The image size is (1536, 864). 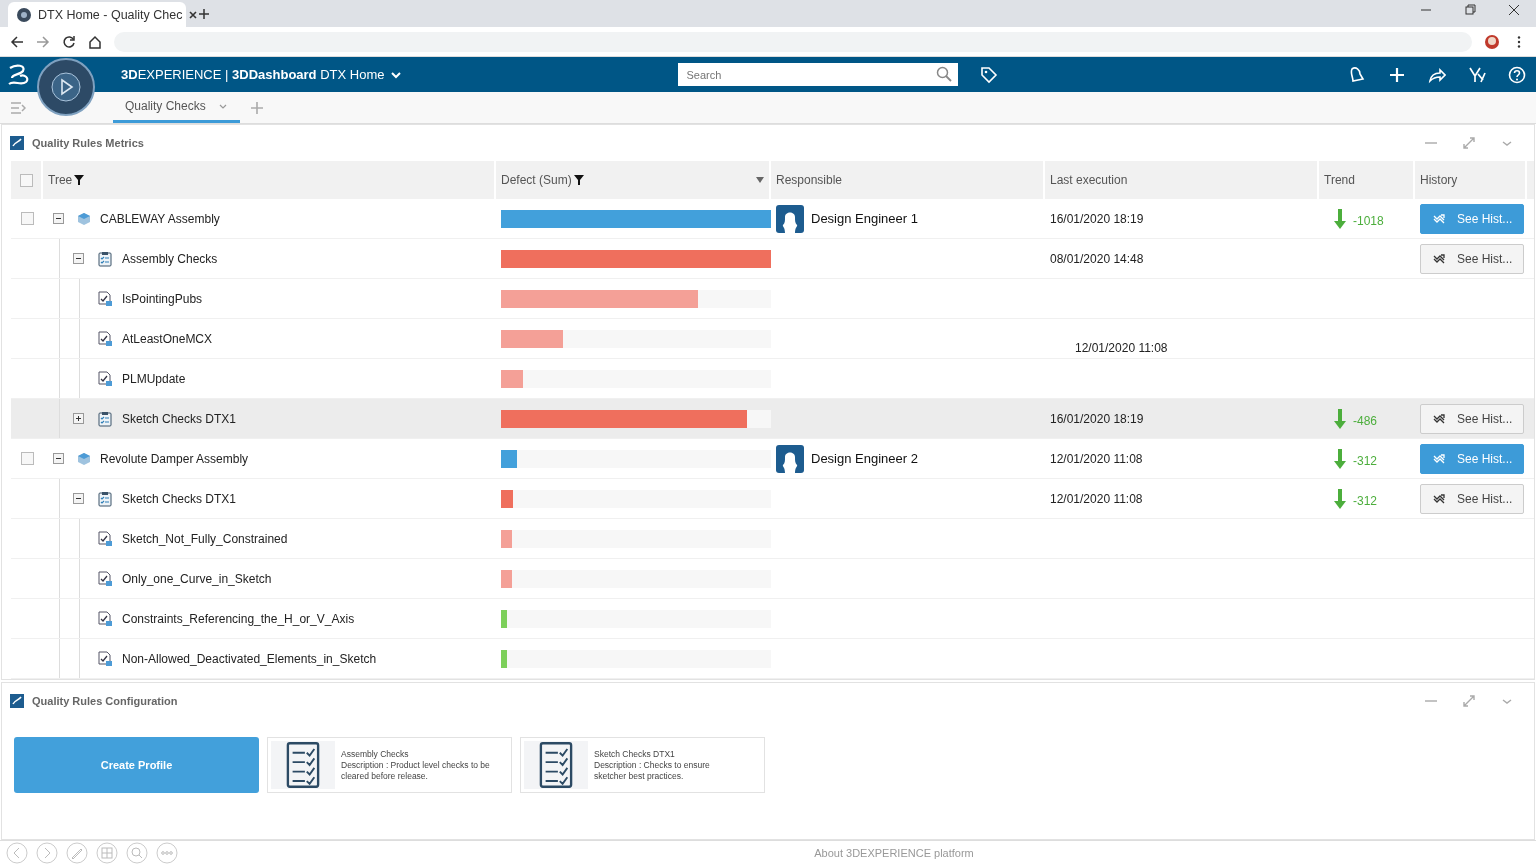 What do you see at coordinates (26, 180) in the screenshot?
I see `select-all-checkbox` at bounding box center [26, 180].